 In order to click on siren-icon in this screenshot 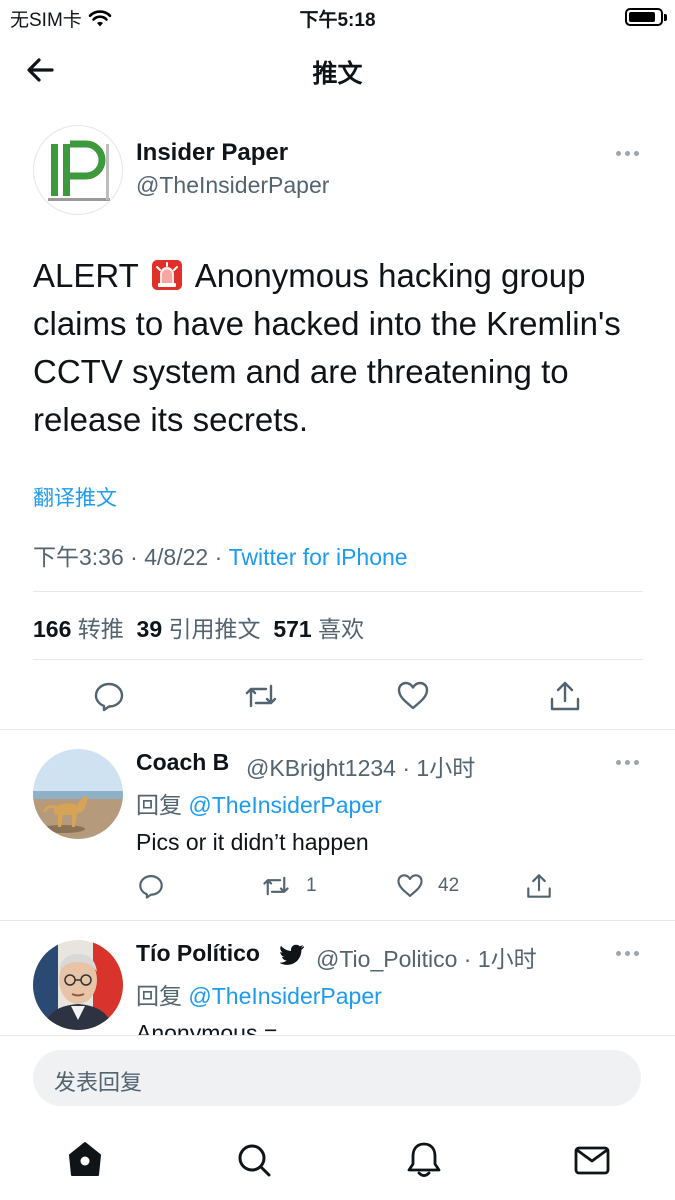, I will do `click(167, 275)`.